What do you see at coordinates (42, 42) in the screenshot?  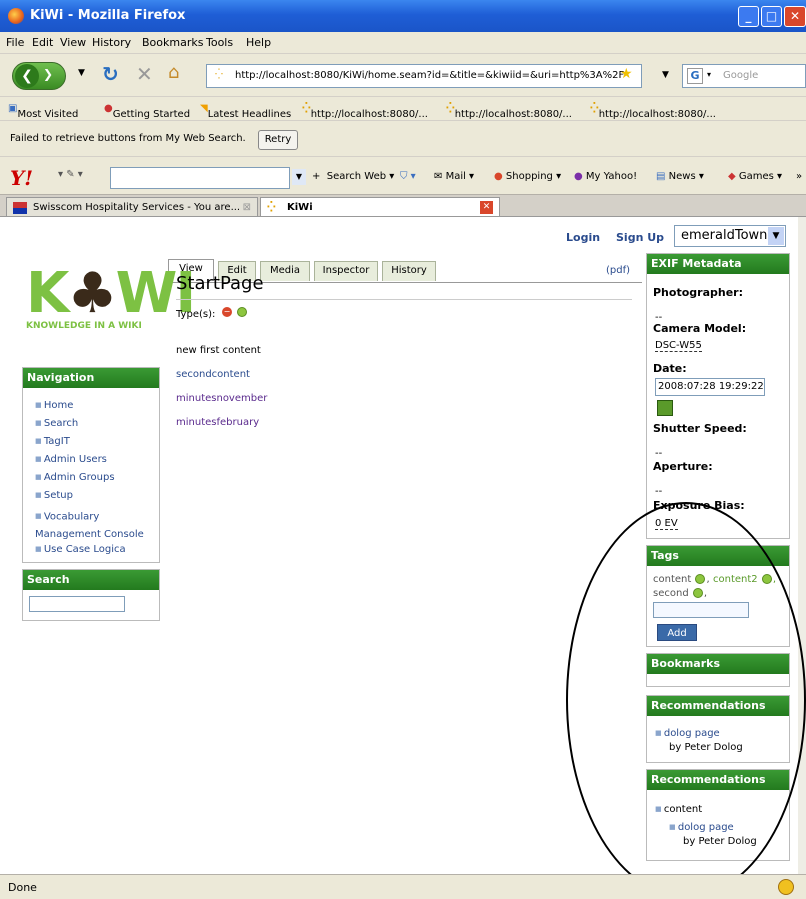 I see `menu-edit: Edit` at bounding box center [42, 42].